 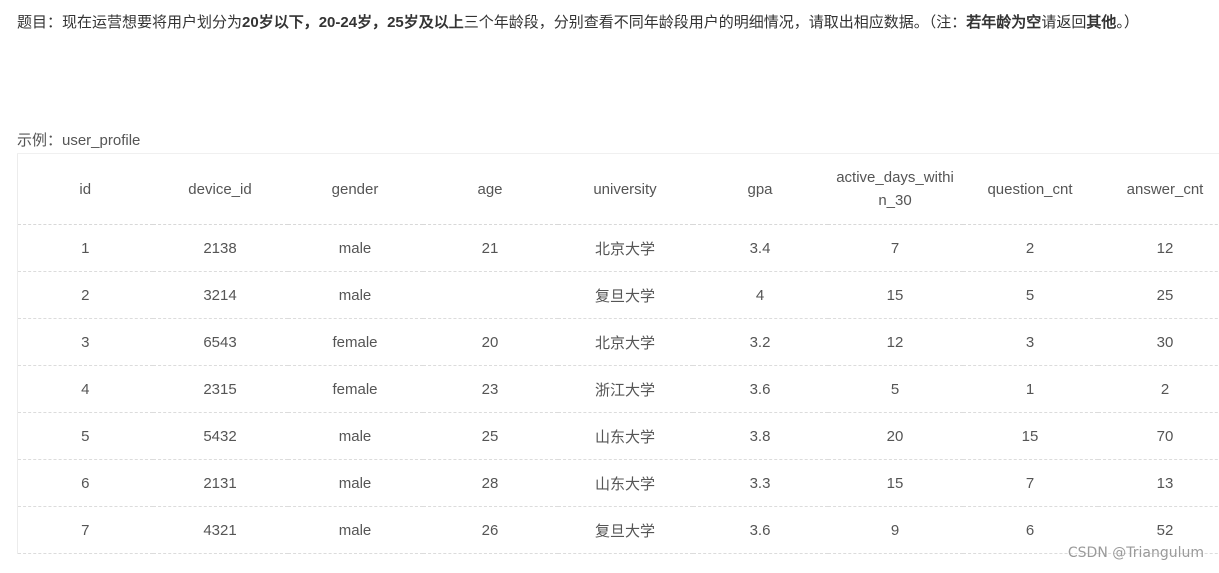 What do you see at coordinates (85, 530) in the screenshot?
I see `table-cell-id: 7` at bounding box center [85, 530].